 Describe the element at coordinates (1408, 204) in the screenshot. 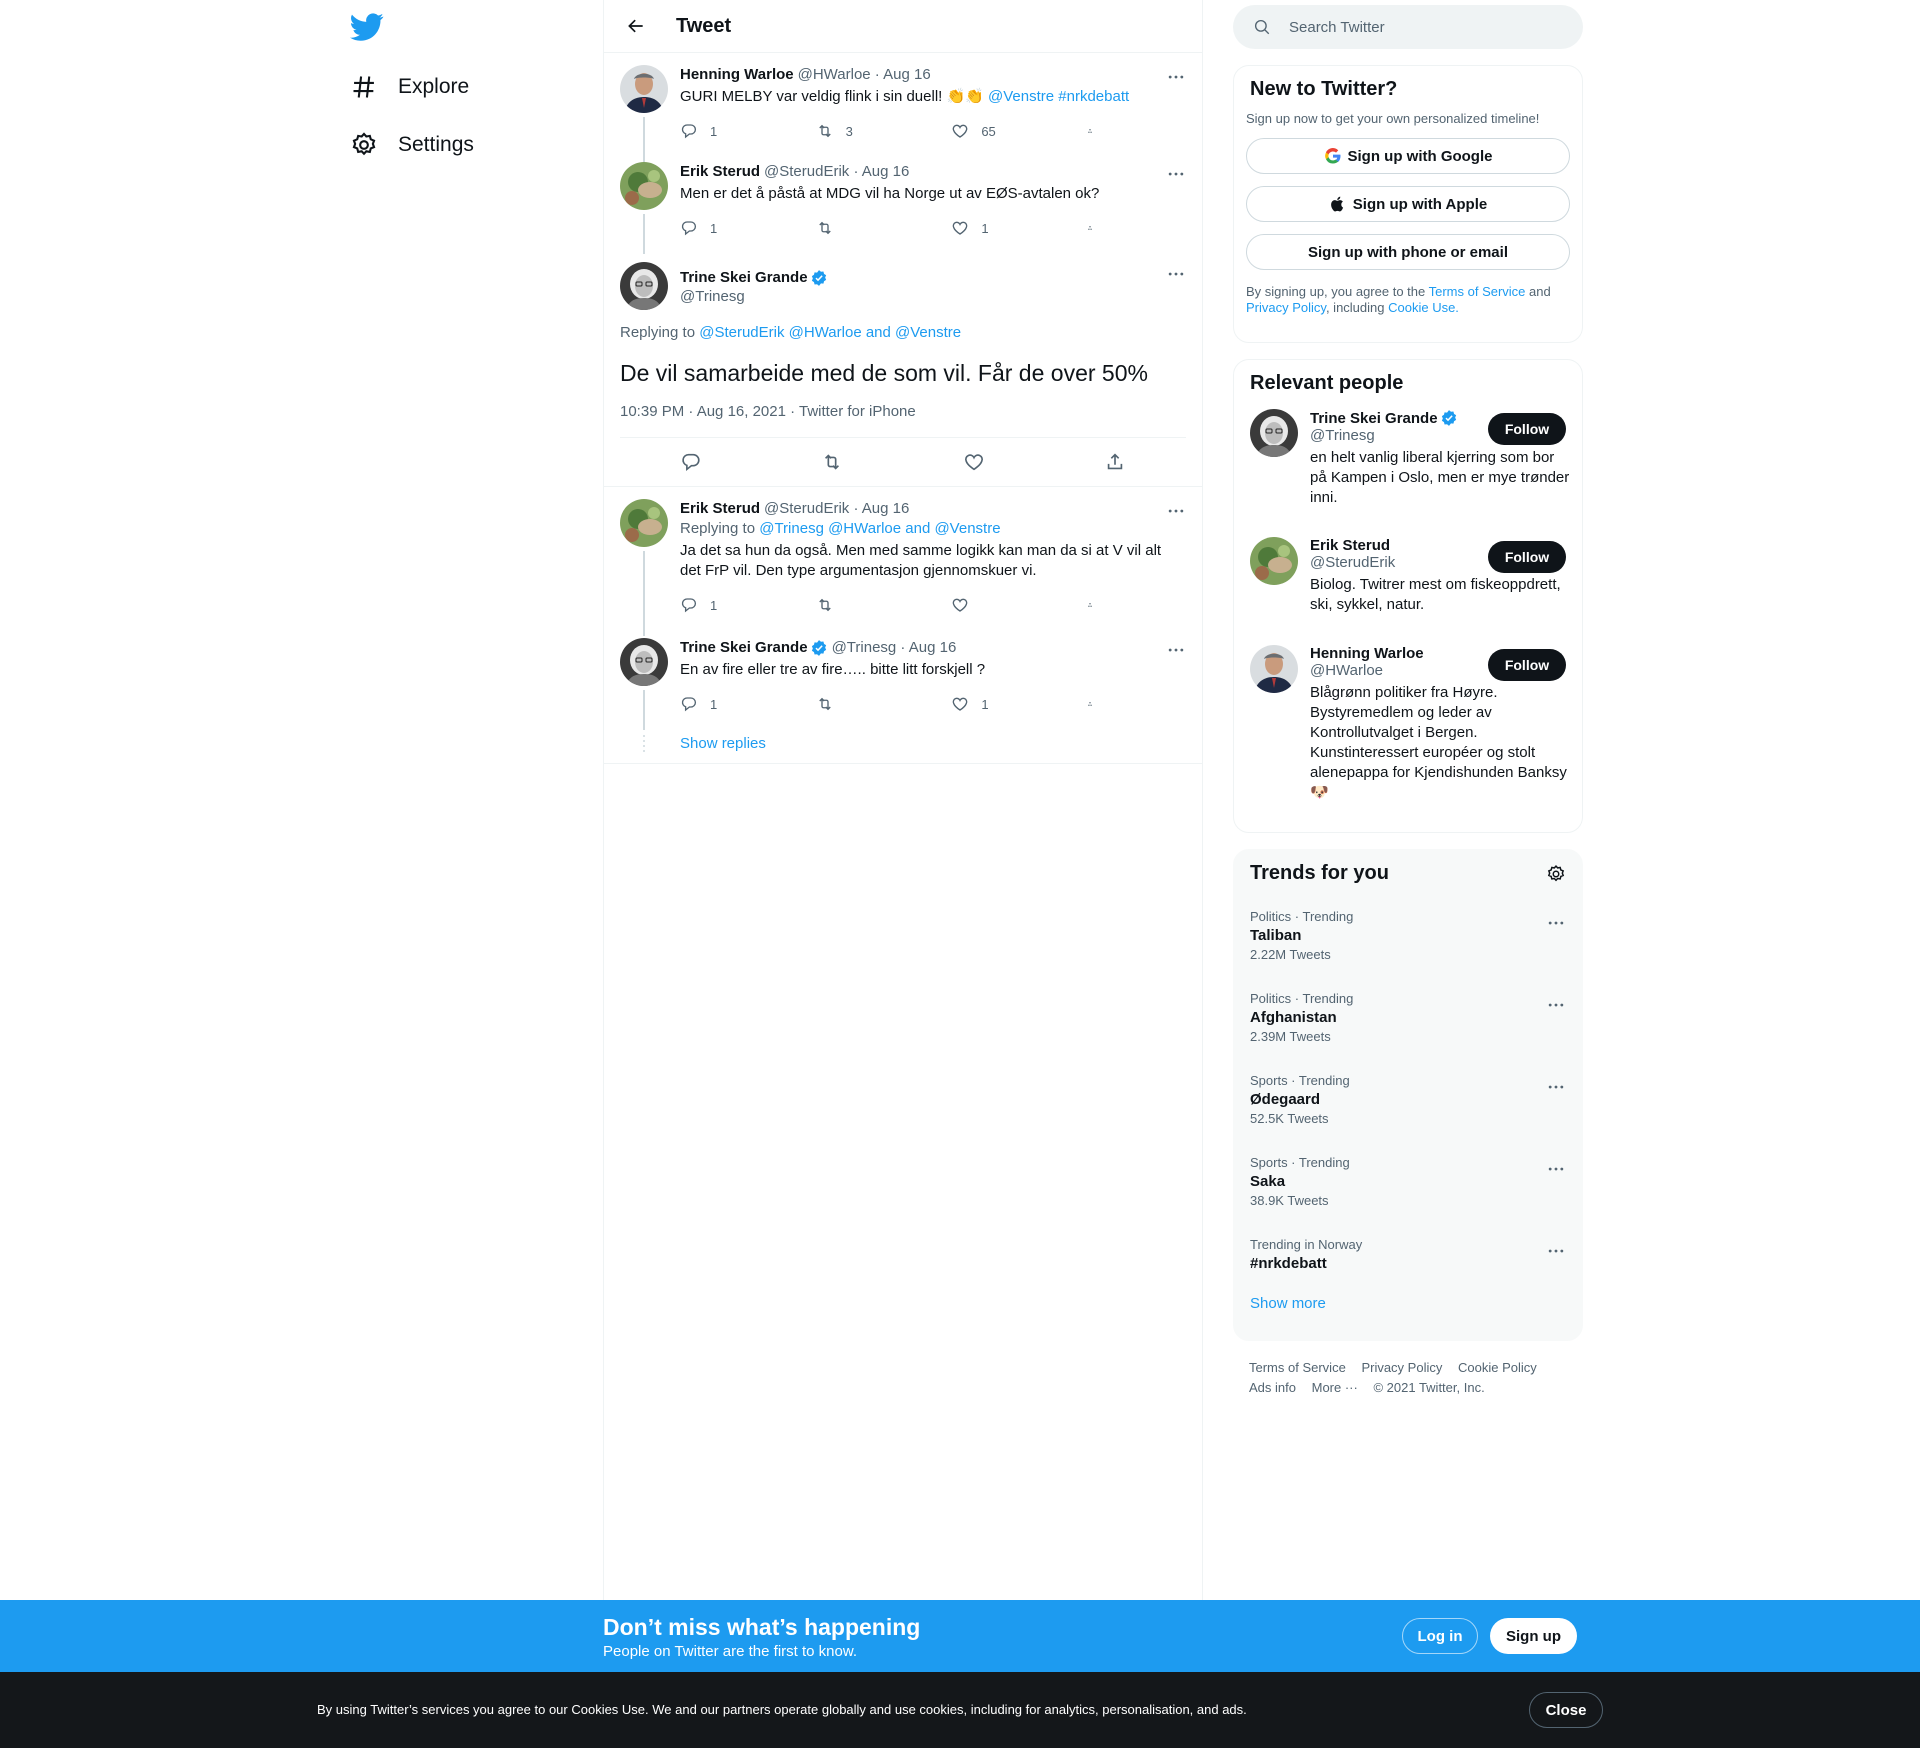

I see `signup-apple-button: Sign up with Apple` at that location.